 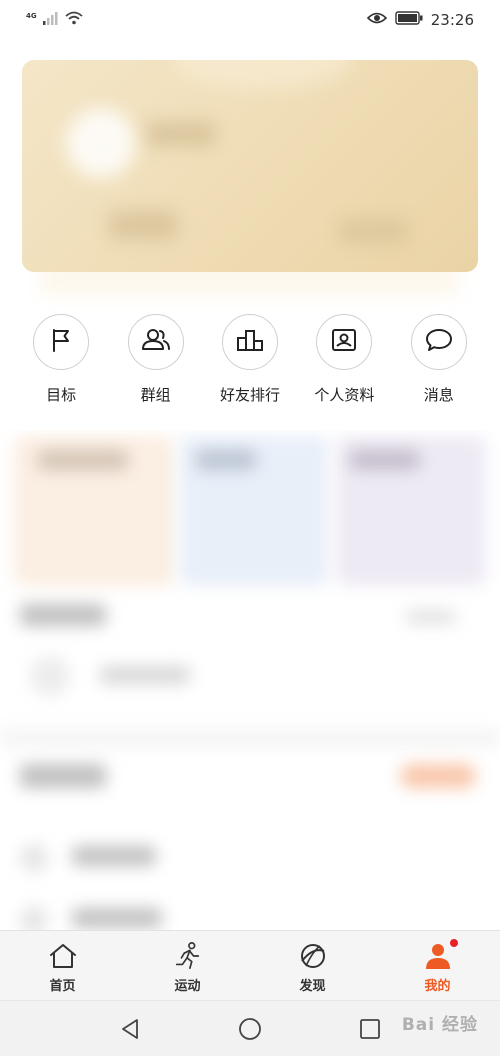 What do you see at coordinates (187, 986) in the screenshot?
I see `tab-label: 运动` at bounding box center [187, 986].